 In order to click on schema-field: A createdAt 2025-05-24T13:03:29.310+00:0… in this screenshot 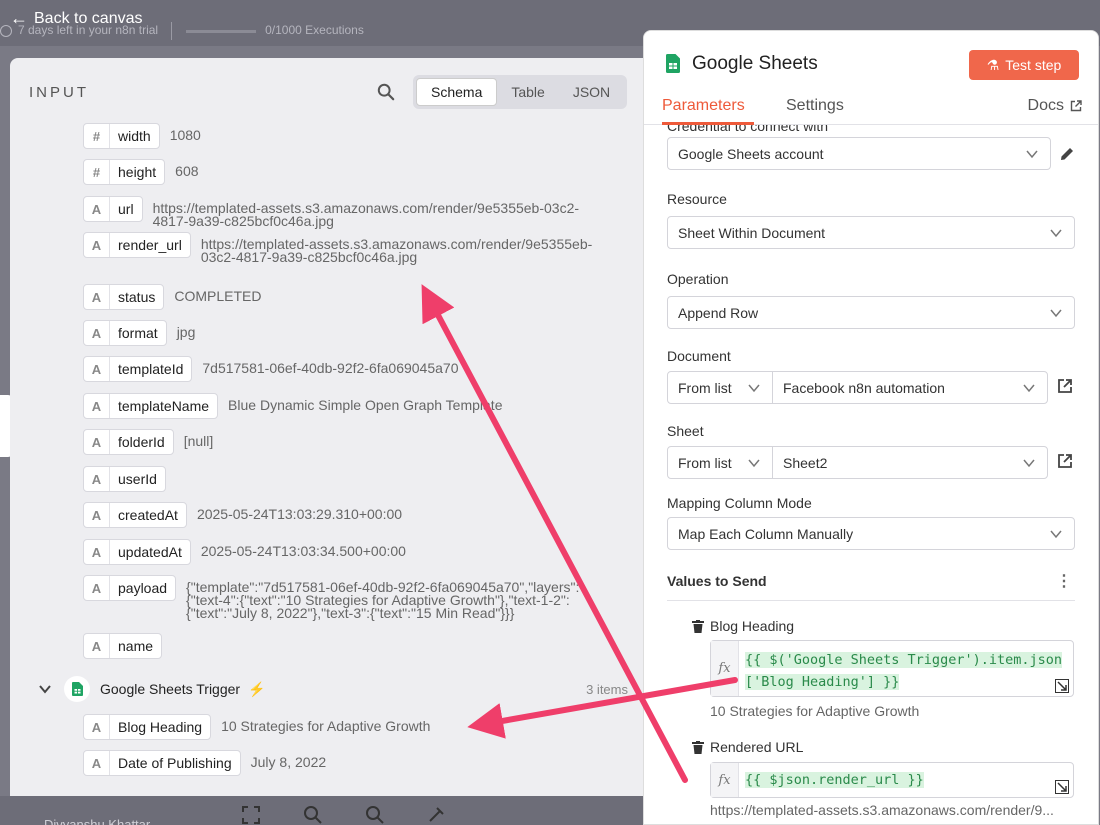, I will do `click(242, 515)`.